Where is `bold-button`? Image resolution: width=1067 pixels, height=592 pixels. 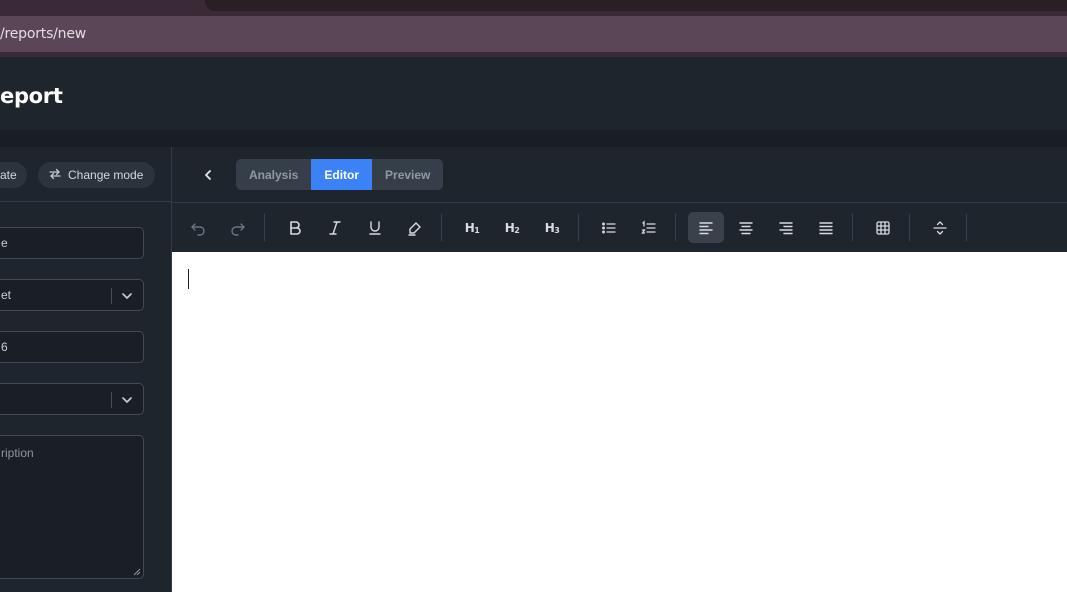 bold-button is located at coordinates (295, 227).